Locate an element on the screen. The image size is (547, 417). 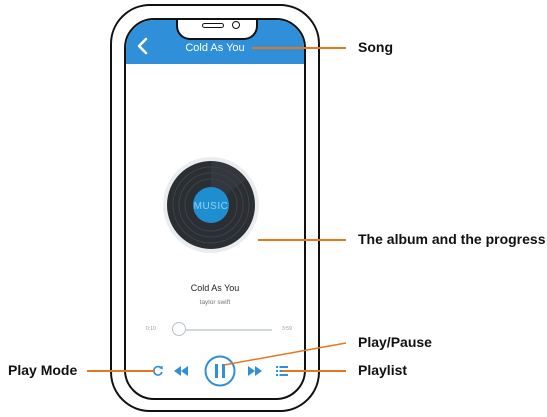
total-duration: 3:59 is located at coordinates (287, 329).